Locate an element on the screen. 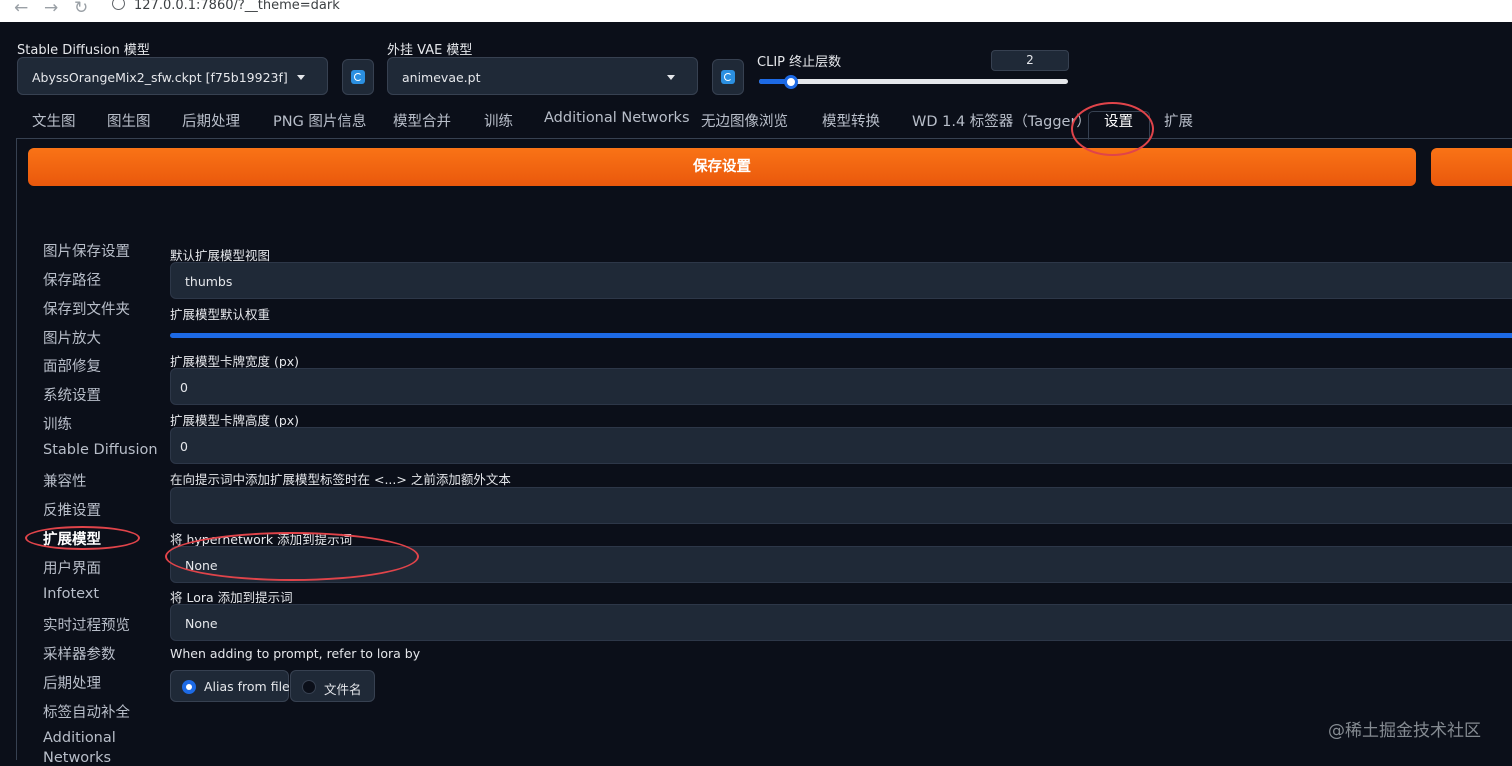 The width and height of the screenshot is (1512, 766). sidebar-item-additional: Additional is located at coordinates (79, 738).